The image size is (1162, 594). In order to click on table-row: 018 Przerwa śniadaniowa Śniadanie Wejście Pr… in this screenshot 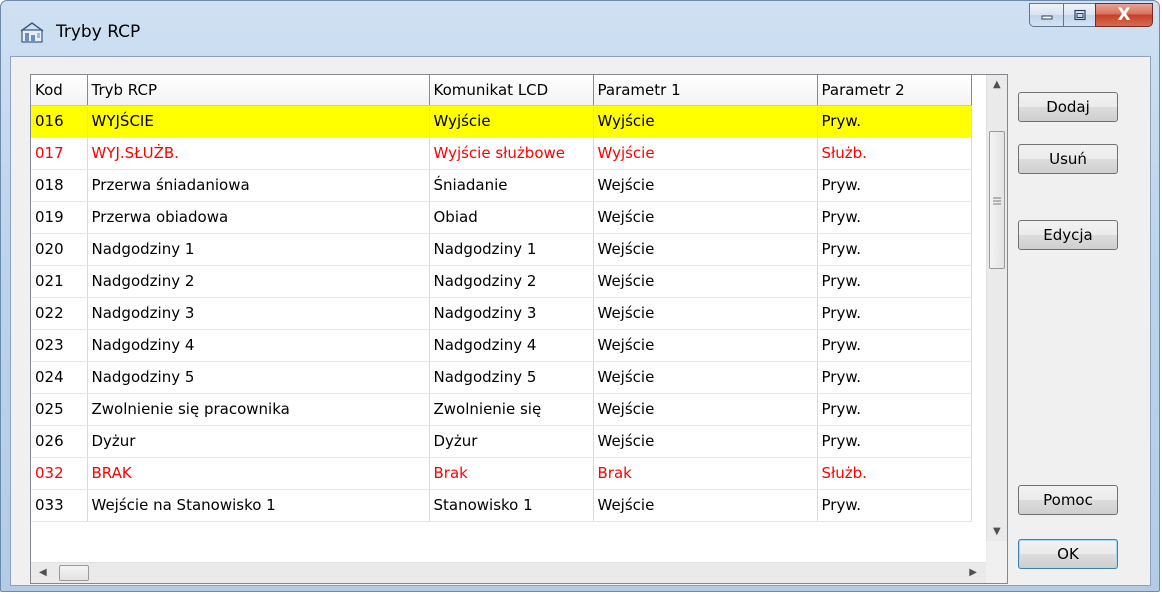, I will do `click(501, 185)`.